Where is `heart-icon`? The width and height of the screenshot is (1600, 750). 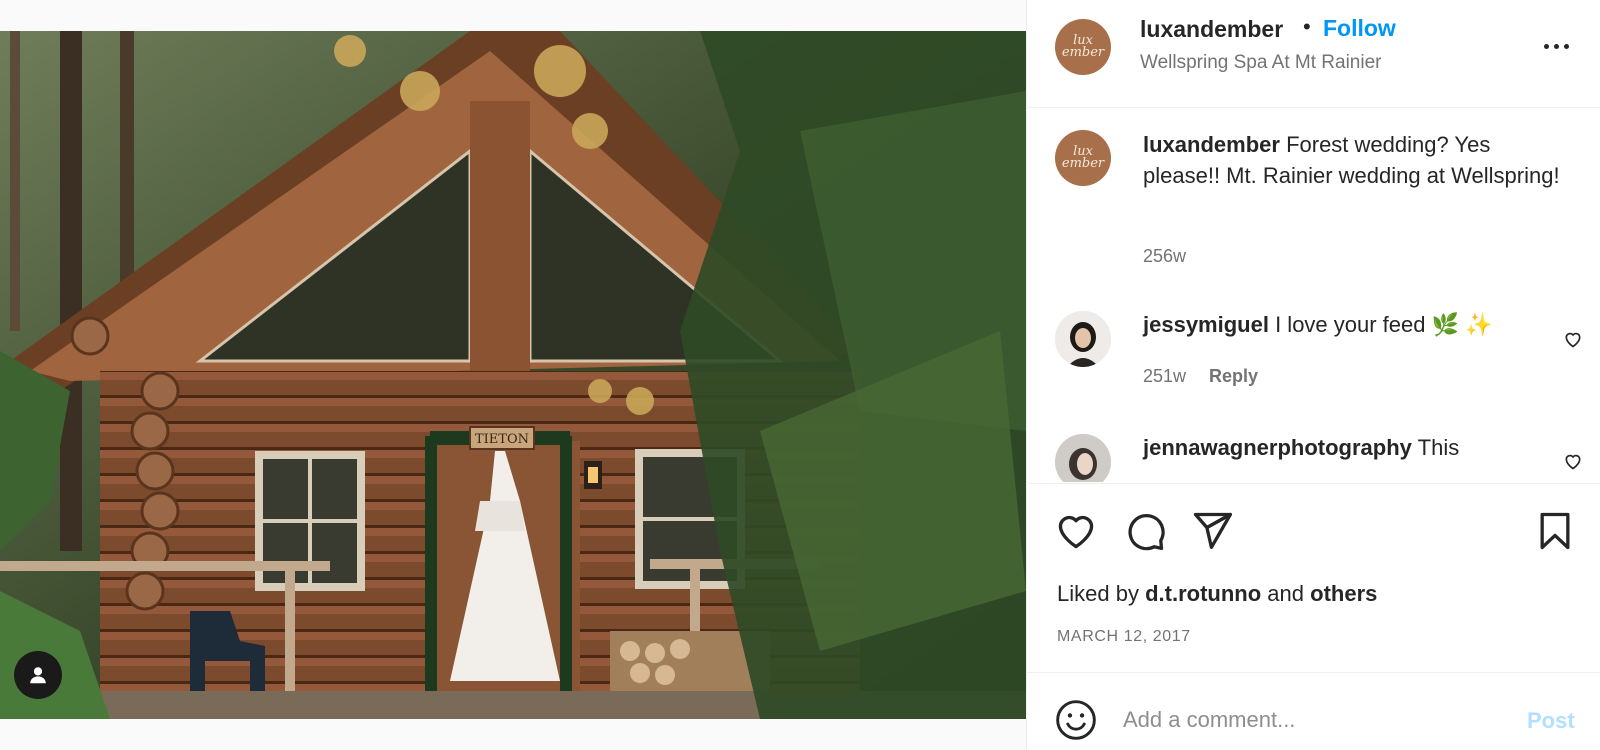
heart-icon is located at coordinates (1076, 532).